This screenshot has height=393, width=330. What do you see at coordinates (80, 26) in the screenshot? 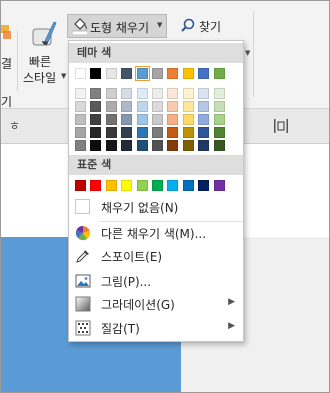
I see `paint-bucket-icon` at bounding box center [80, 26].